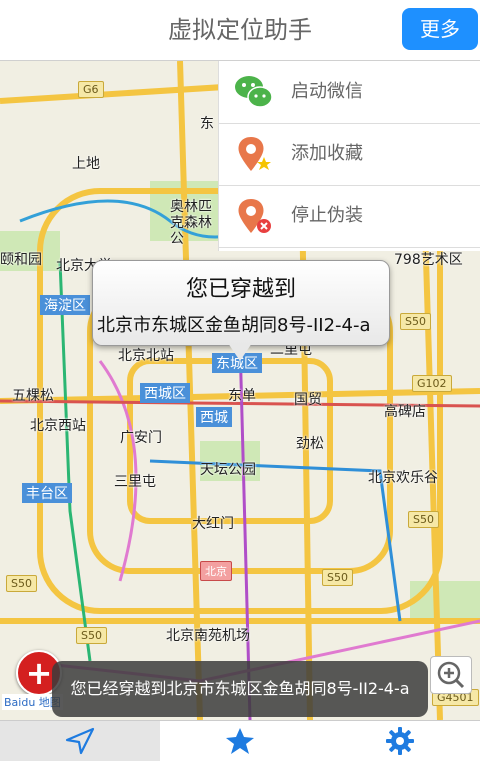 Image resolution: width=480 pixels, height=761 pixels. Describe the element at coordinates (58, 426) in the screenshot. I see `map-place: 北京西站` at that location.